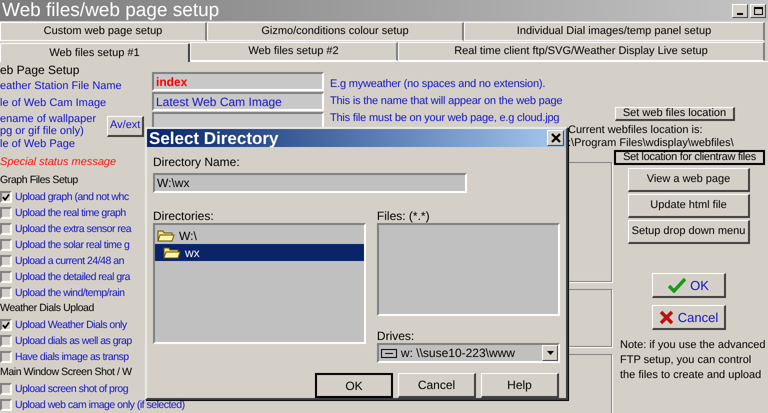 The height and width of the screenshot is (413, 768). Describe the element at coordinates (740, 11) in the screenshot. I see `minimize-button` at that location.